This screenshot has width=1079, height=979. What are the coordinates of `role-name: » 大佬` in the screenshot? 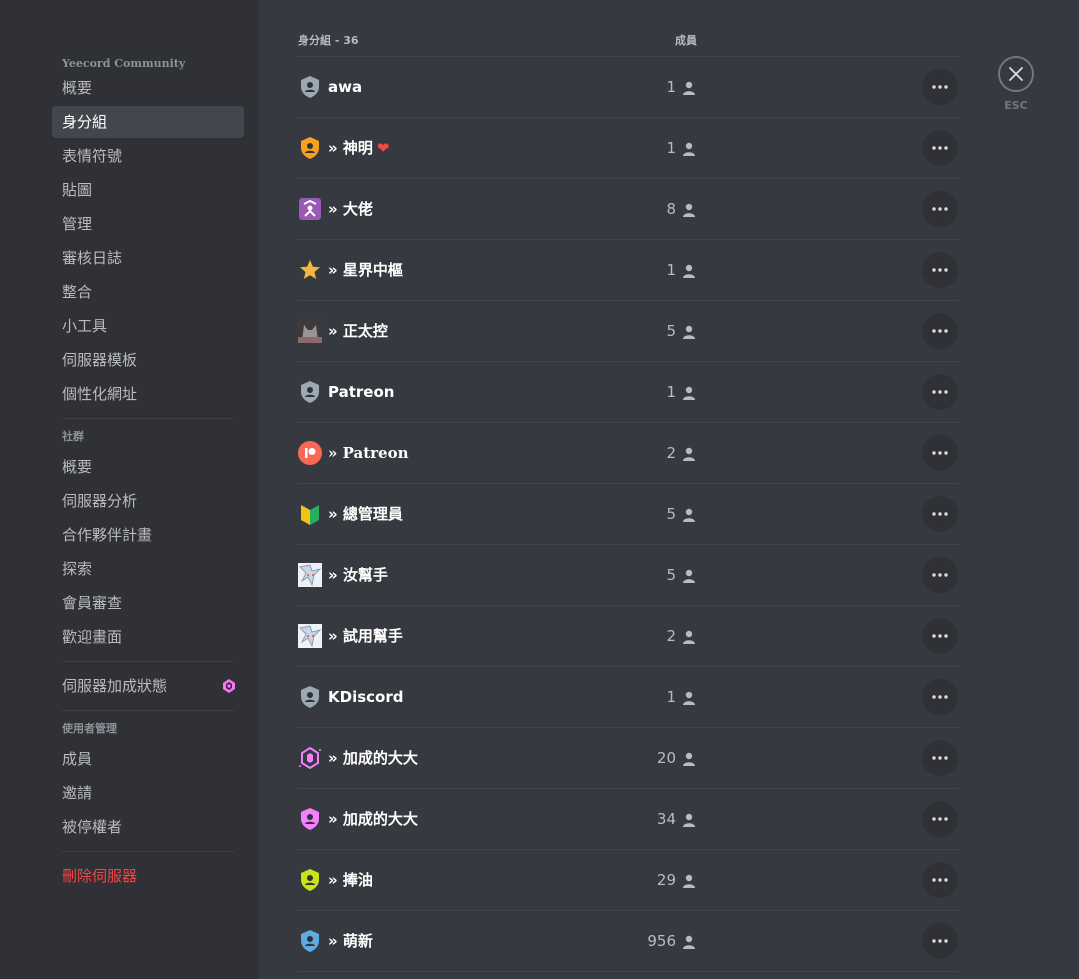 It's located at (350, 209).